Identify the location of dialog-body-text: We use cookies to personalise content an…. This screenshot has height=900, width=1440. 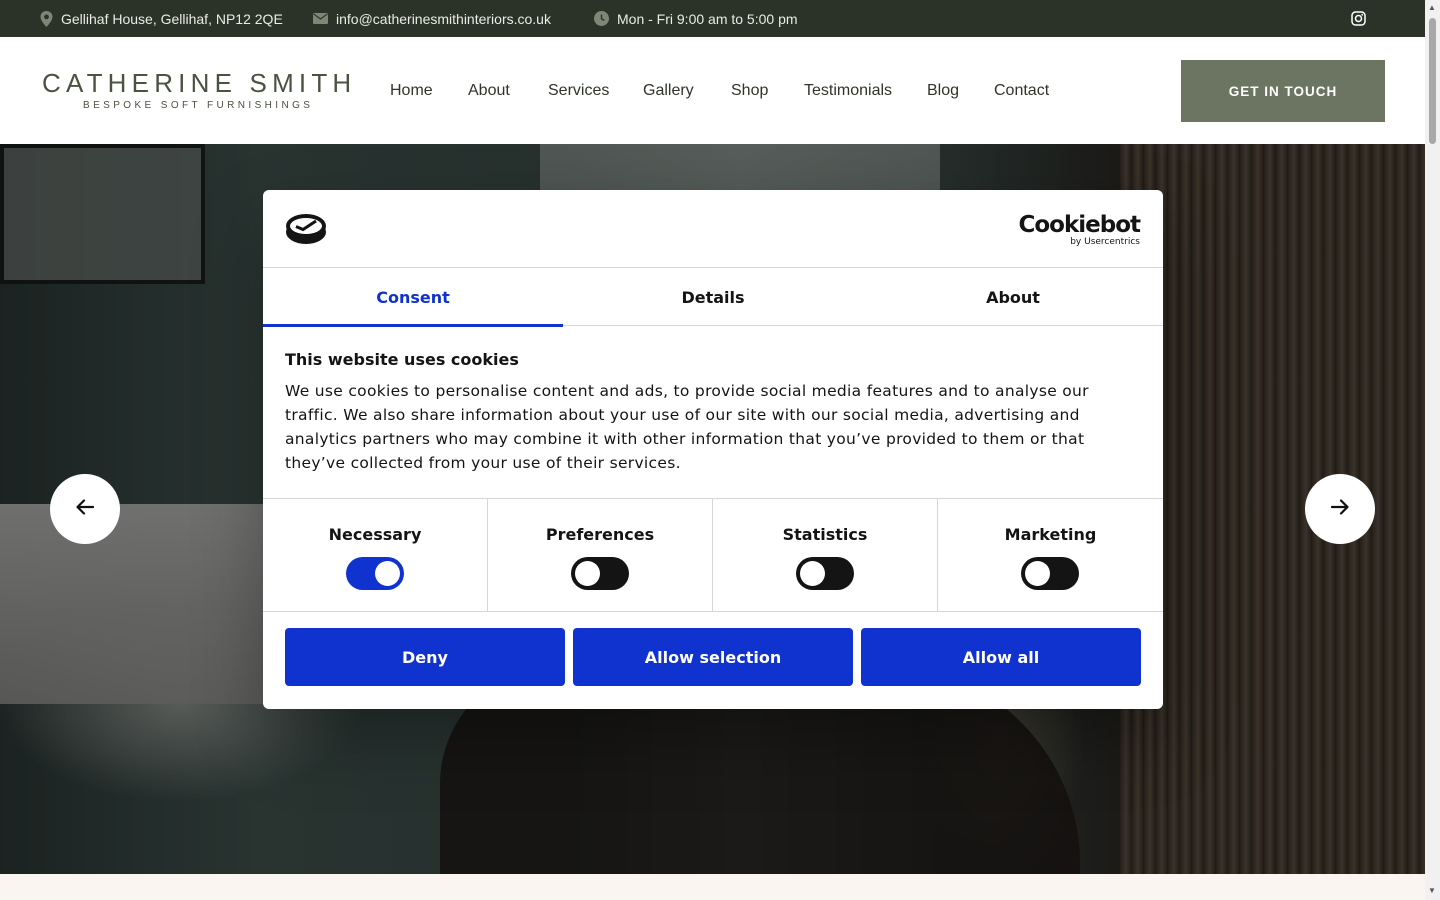
(687, 427).